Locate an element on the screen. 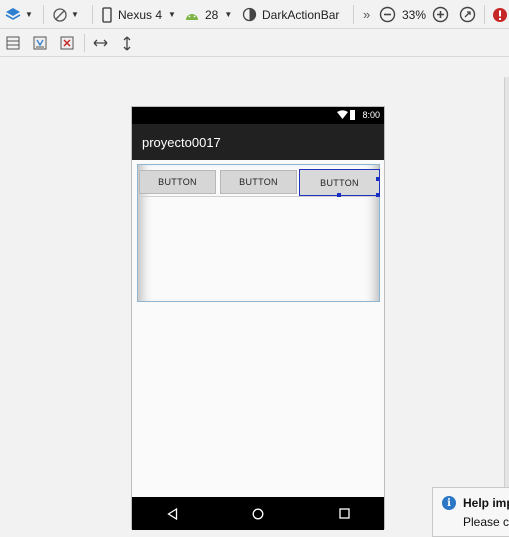 This screenshot has height=537, width=509. recents-icon is located at coordinates (344, 513).